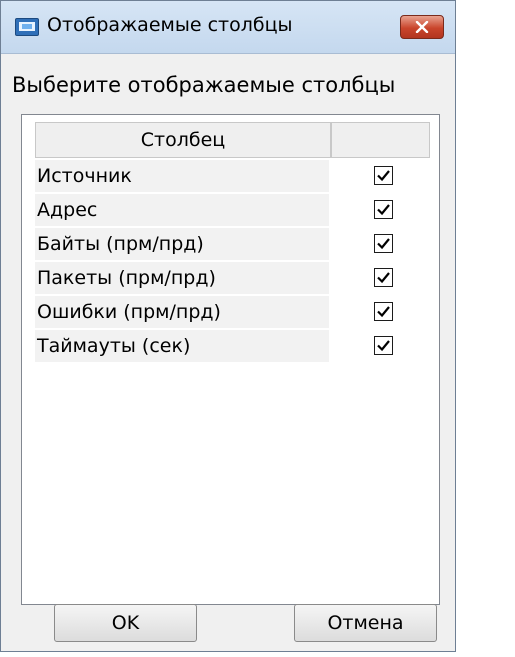  I want to click on close-icon, so click(422, 27).